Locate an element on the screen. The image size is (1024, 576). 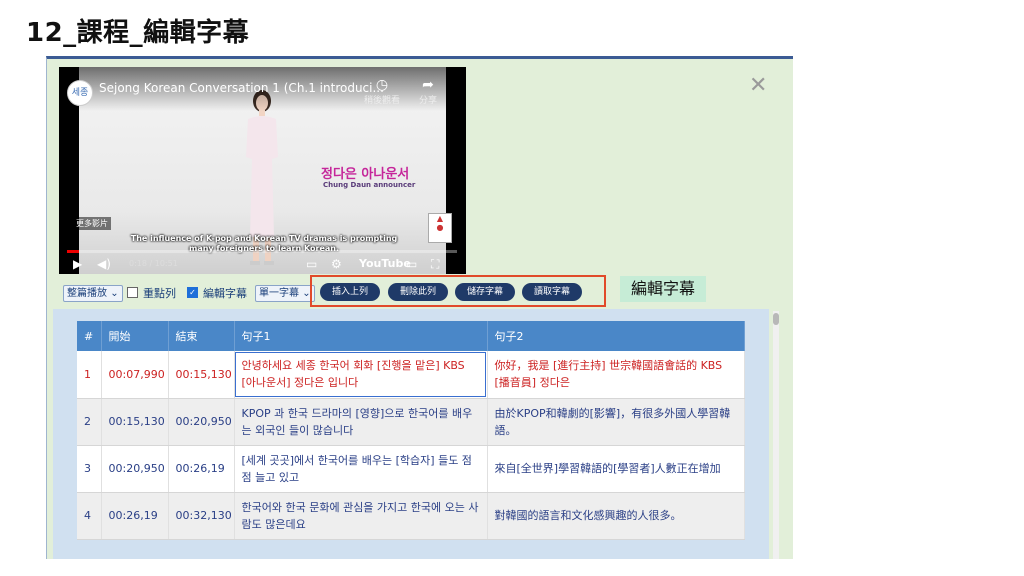
repeat-checkbox is located at coordinates (132, 292).